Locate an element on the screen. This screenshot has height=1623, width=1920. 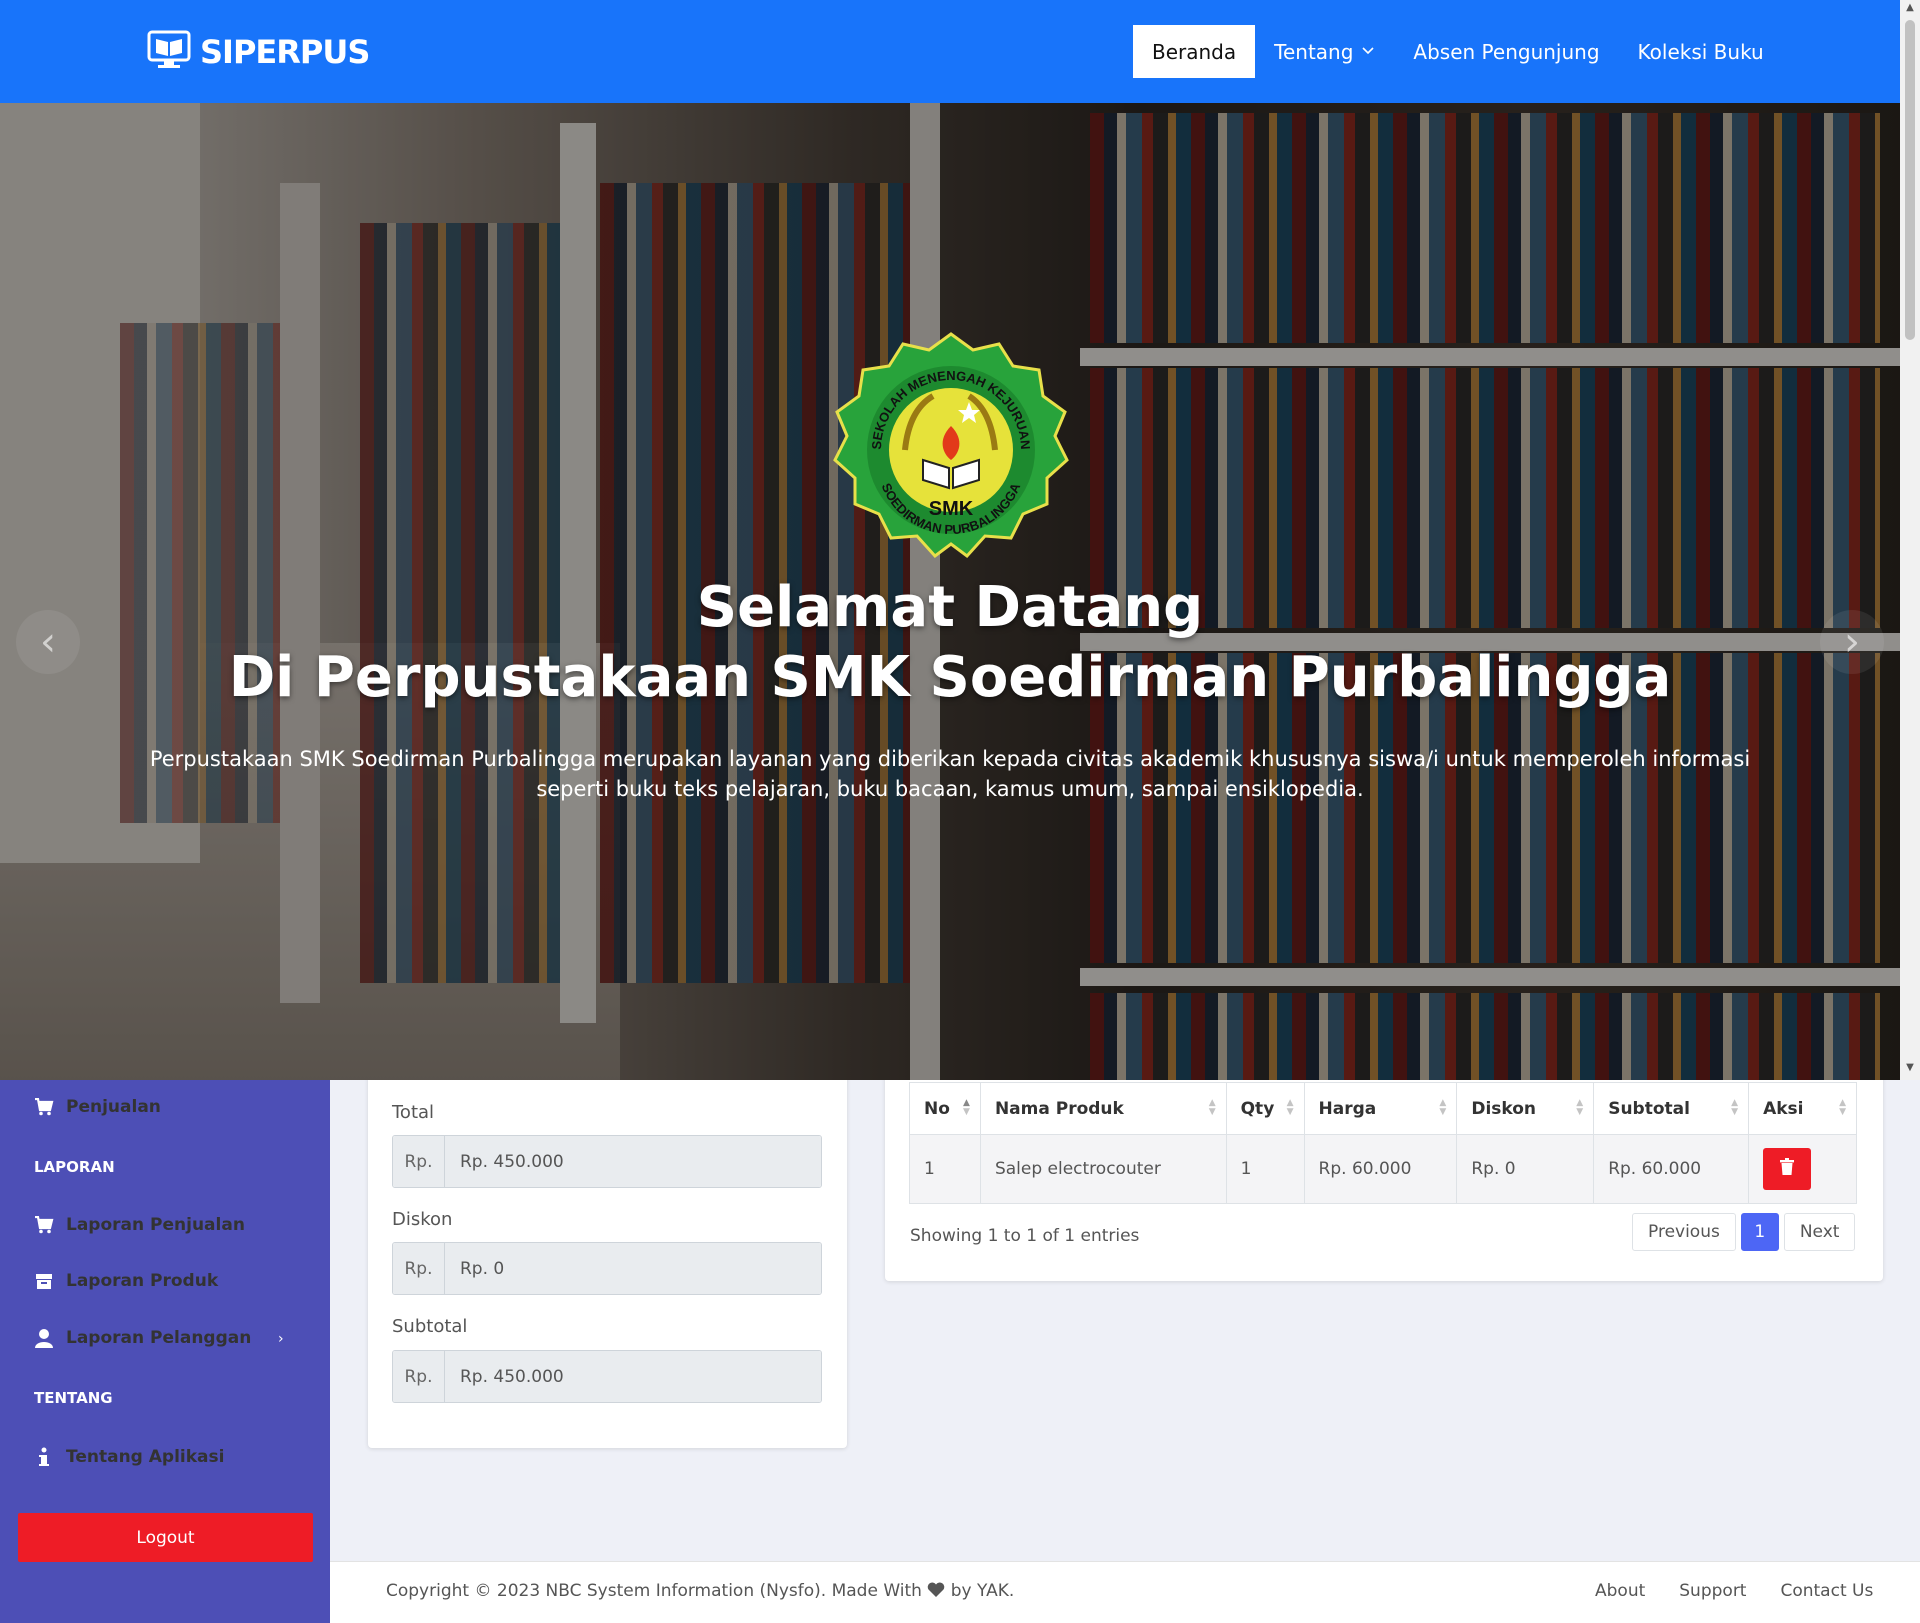
subtotal-field: Rp. Rp. 450.000 is located at coordinates (607, 1376).